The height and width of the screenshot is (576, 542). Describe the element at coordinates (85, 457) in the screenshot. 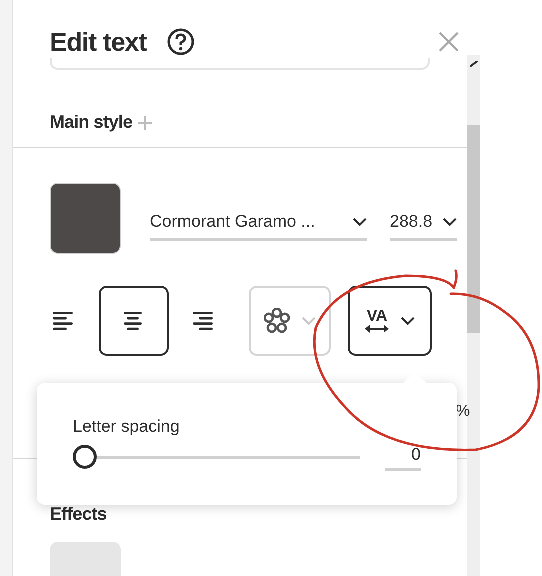

I see `slider-thumb` at that location.